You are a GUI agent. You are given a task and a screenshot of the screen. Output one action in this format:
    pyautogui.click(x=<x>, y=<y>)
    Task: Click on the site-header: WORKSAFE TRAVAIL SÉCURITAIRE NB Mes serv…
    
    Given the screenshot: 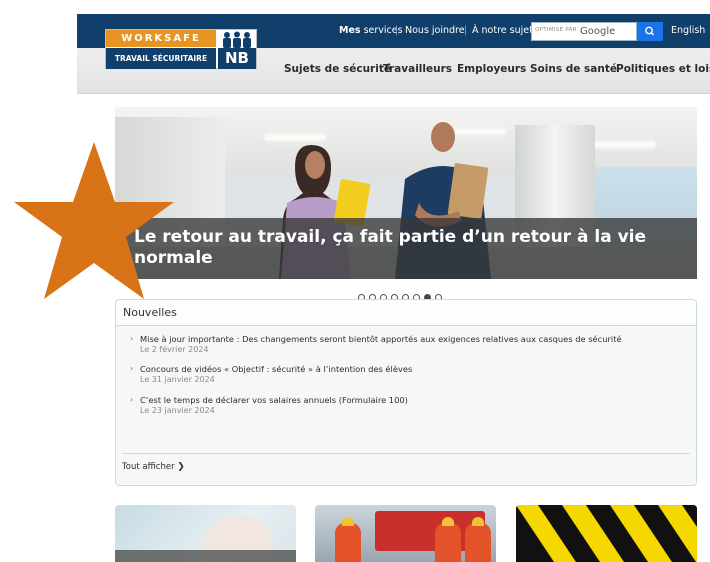 What is the action you would take?
    pyautogui.click(x=393, y=54)
    